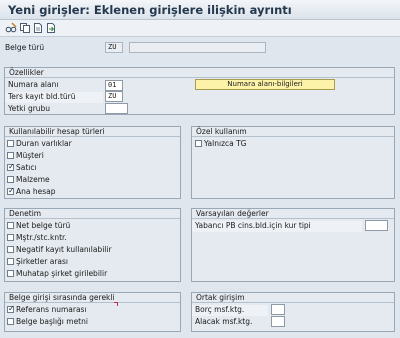 The image size is (400, 338). Describe the element at coordinates (10, 179) in the screenshot. I see `material-checkbox` at that location.